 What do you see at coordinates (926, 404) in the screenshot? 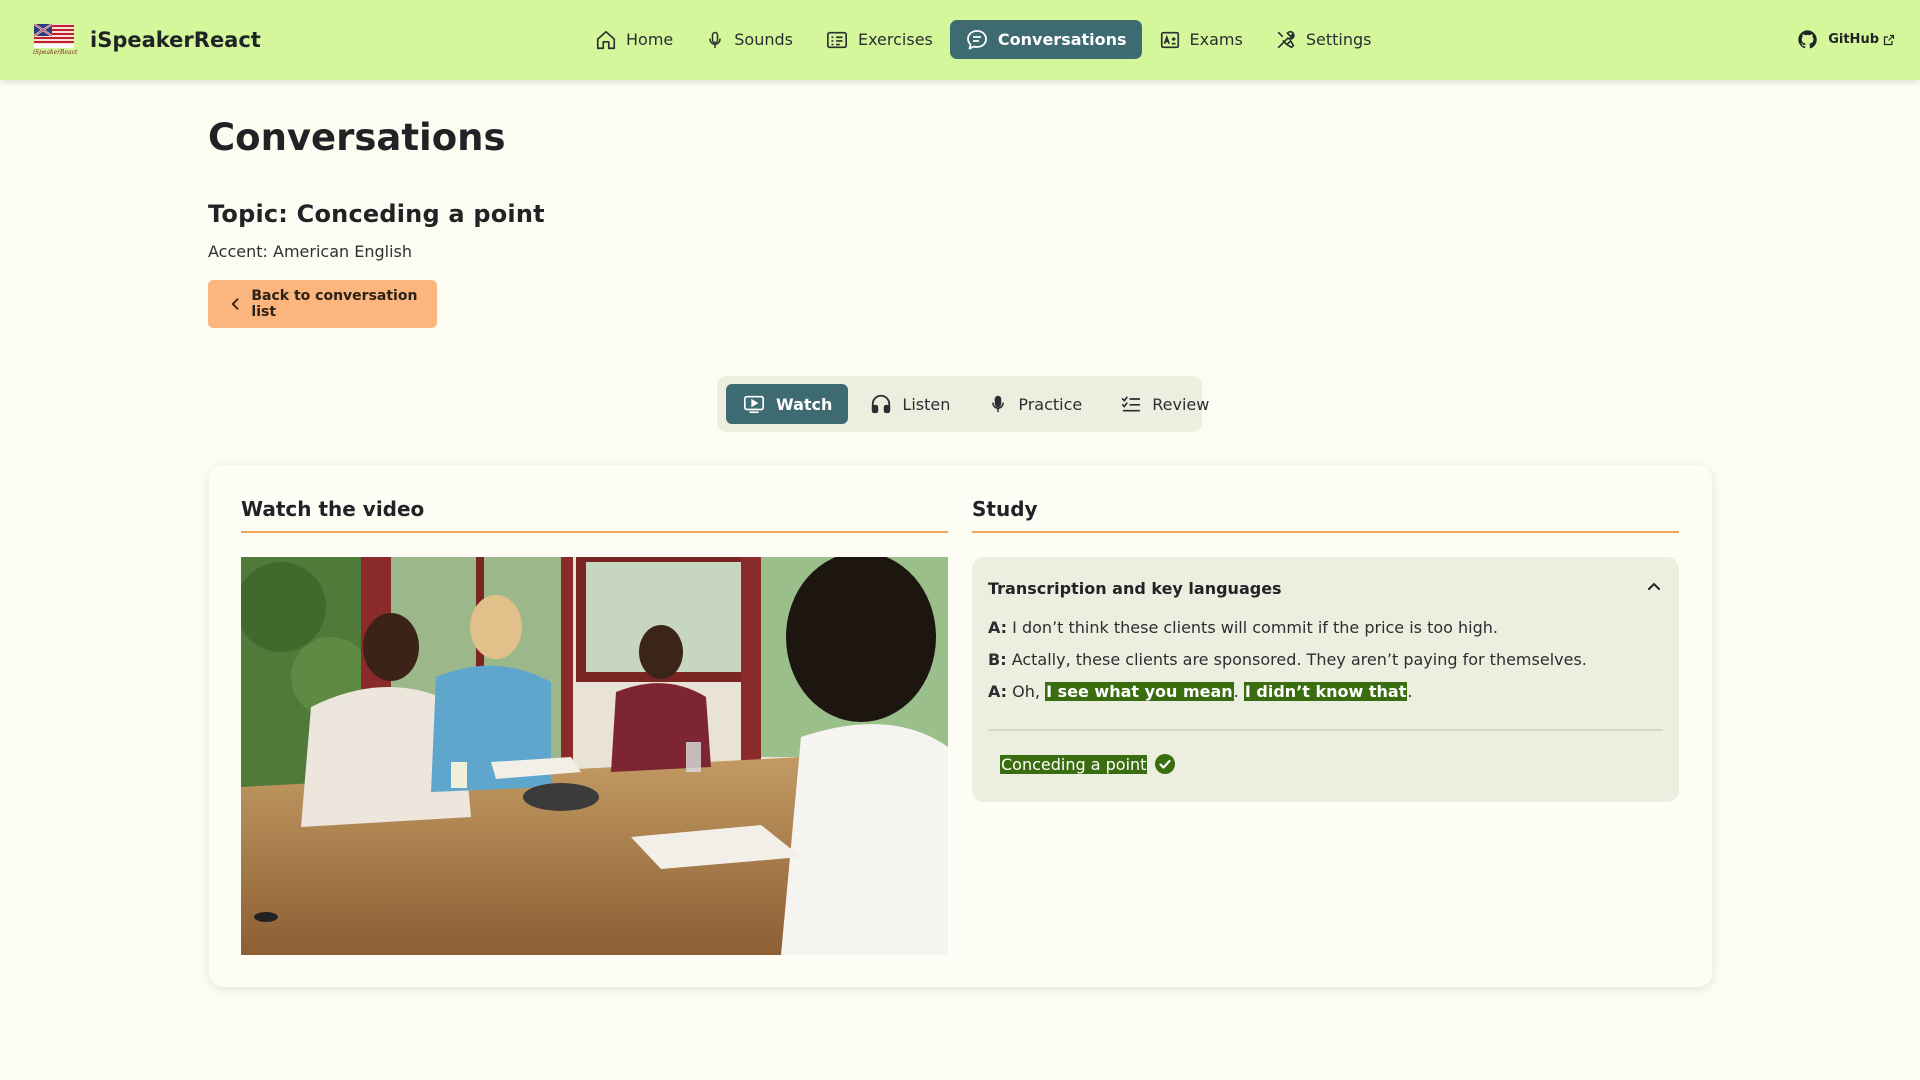
I see `tab-listen-label: Listen` at bounding box center [926, 404].